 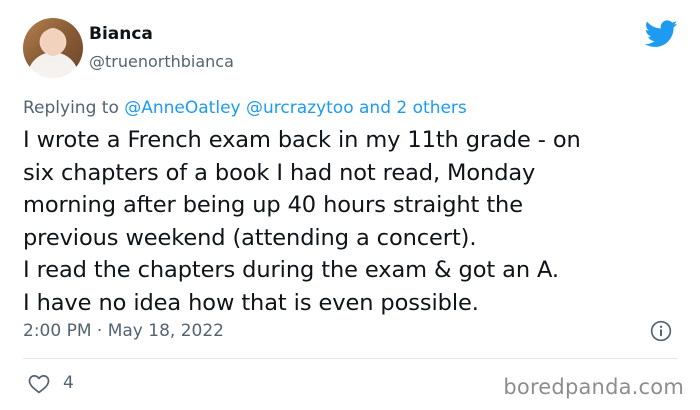 What do you see at coordinates (661, 331) in the screenshot?
I see `info-icon` at bounding box center [661, 331].